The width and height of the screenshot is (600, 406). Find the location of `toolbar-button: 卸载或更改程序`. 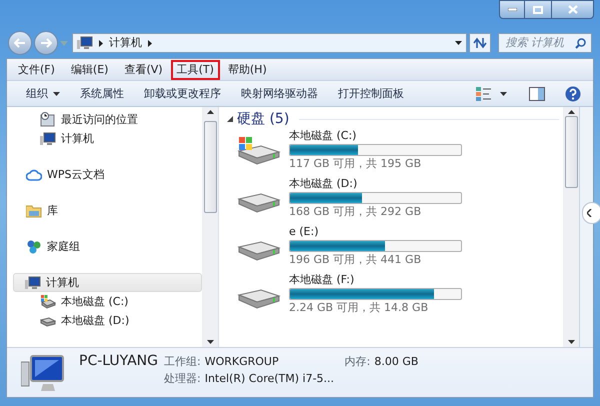

toolbar-button: 卸载或更改程序 is located at coordinates (182, 93).